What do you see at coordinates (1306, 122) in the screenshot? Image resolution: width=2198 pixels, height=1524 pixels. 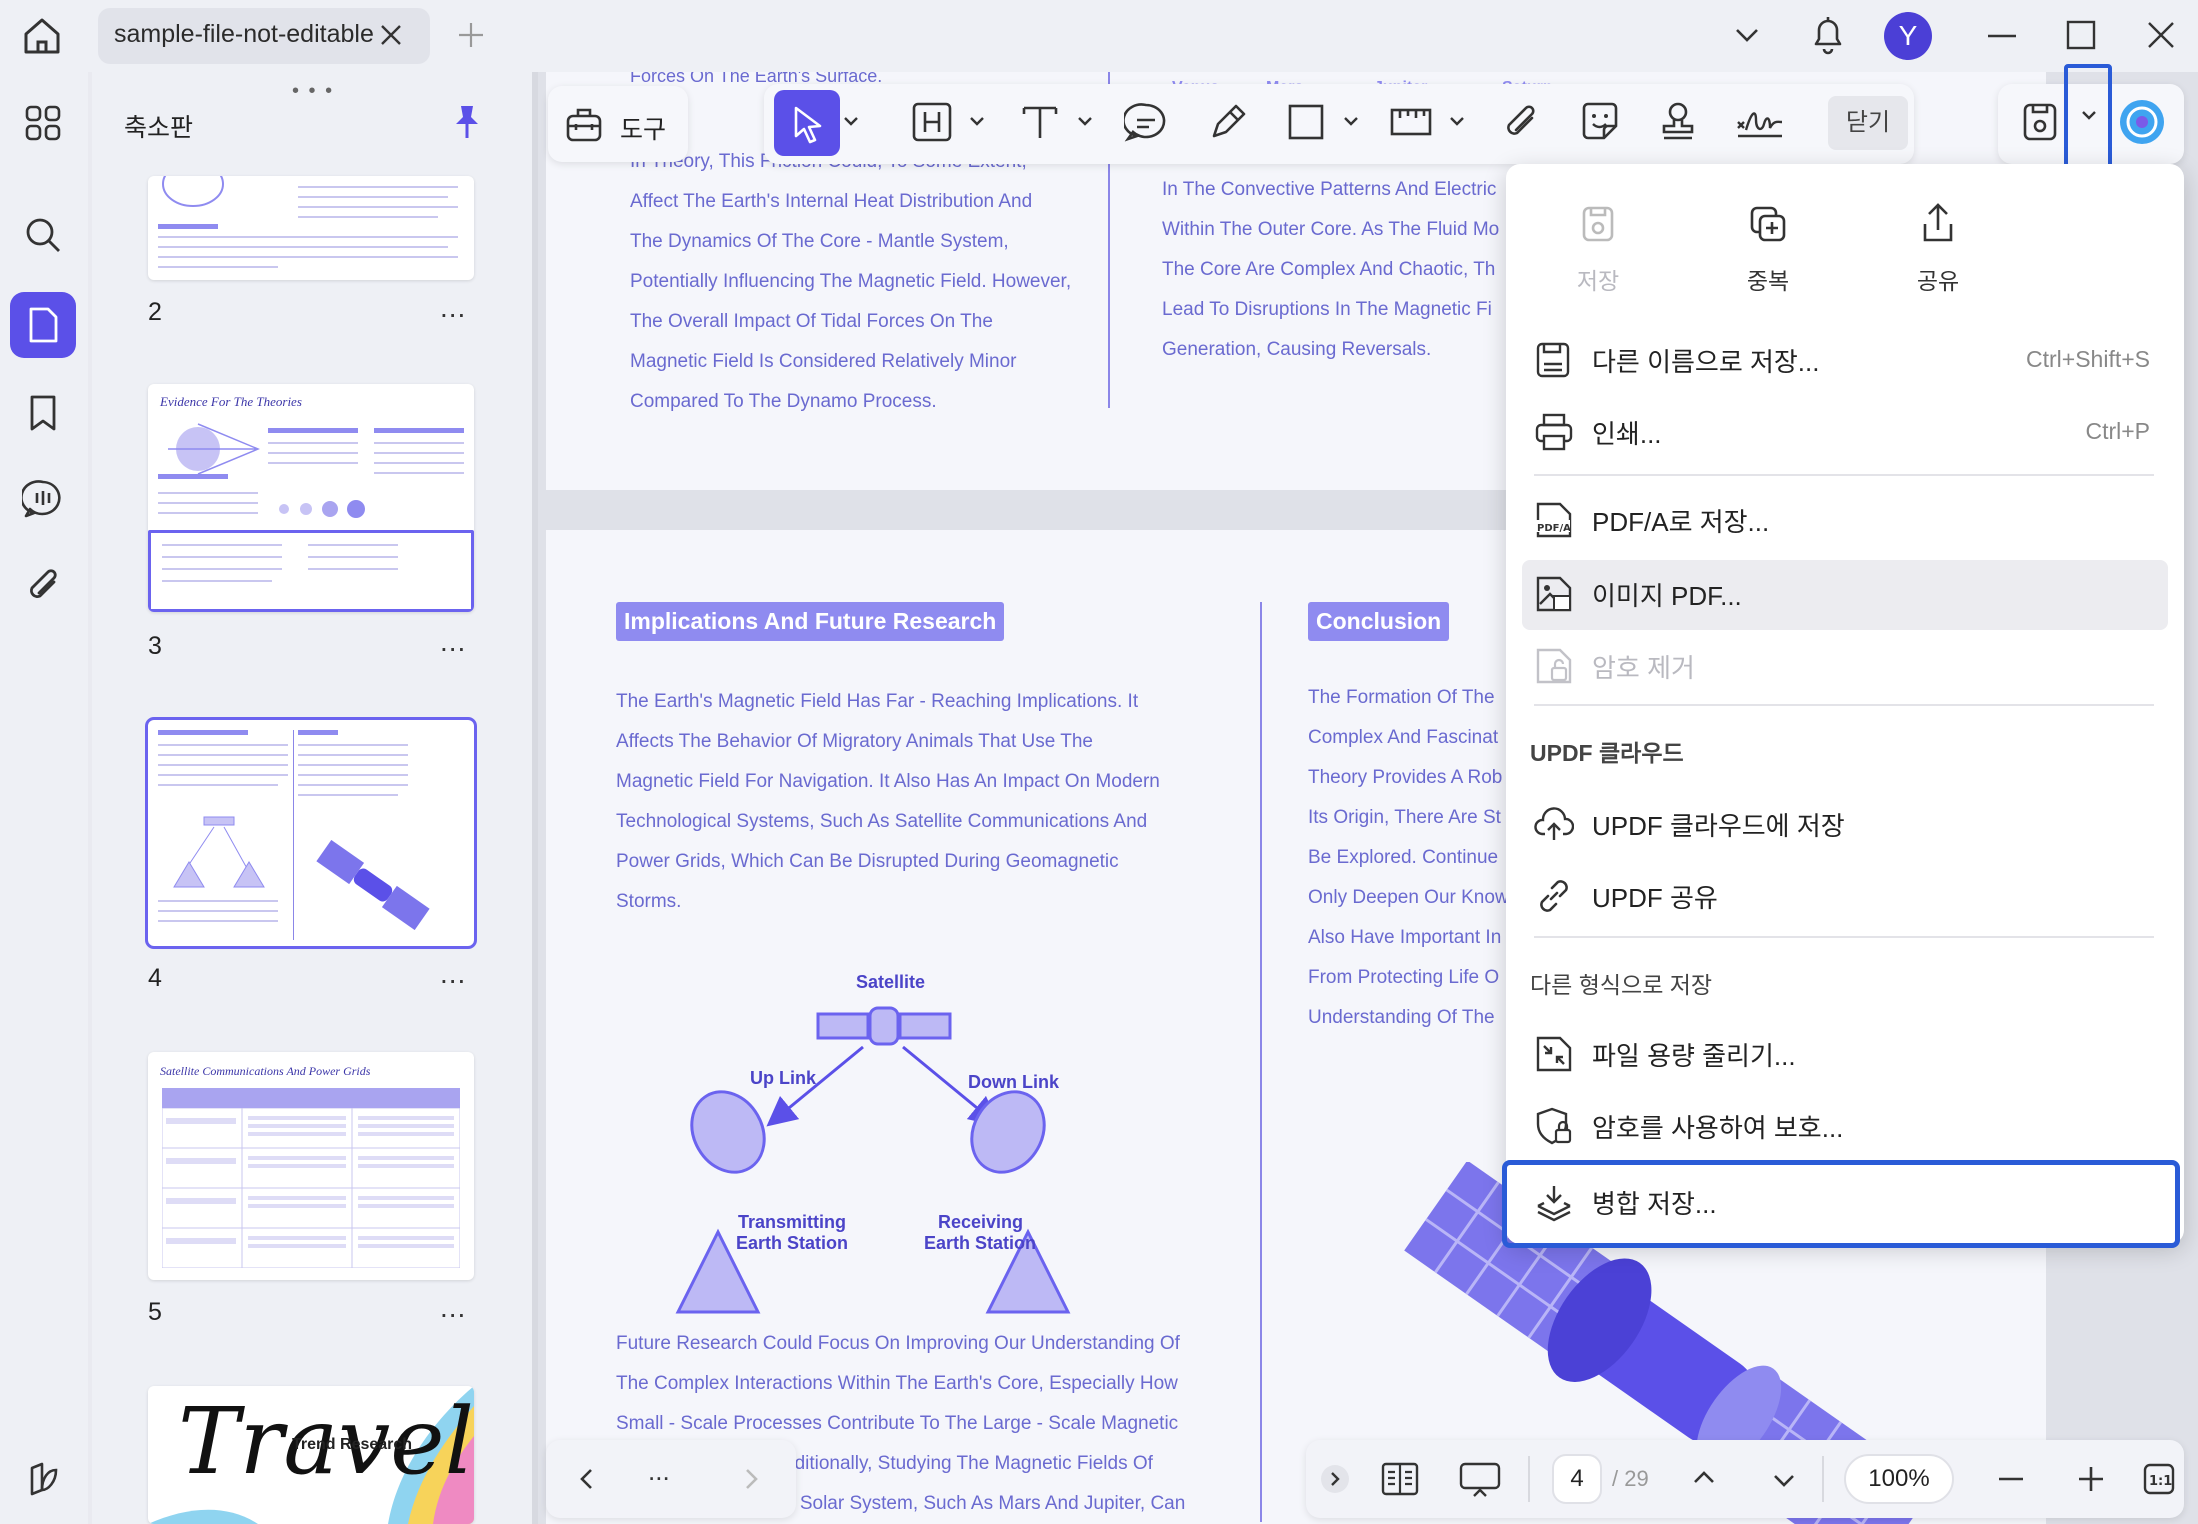 I see `rectangle-tool-icon` at bounding box center [1306, 122].